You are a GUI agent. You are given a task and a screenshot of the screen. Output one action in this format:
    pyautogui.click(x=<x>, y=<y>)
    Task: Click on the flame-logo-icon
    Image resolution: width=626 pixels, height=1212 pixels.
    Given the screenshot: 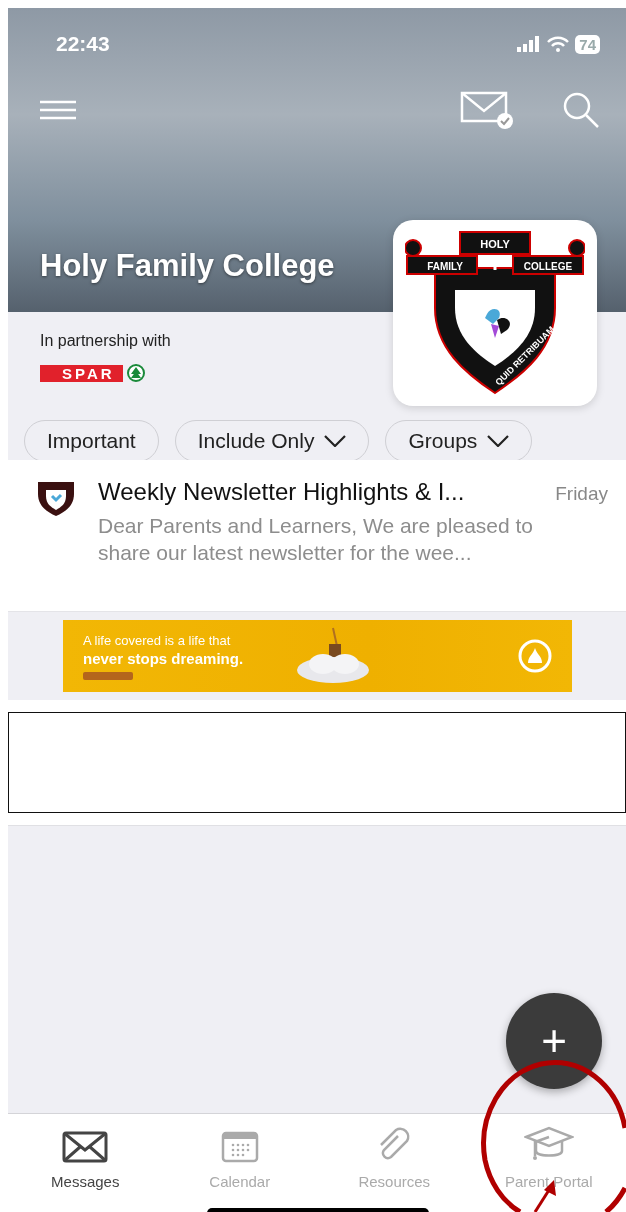 What is the action you would take?
    pyautogui.click(x=535, y=656)
    